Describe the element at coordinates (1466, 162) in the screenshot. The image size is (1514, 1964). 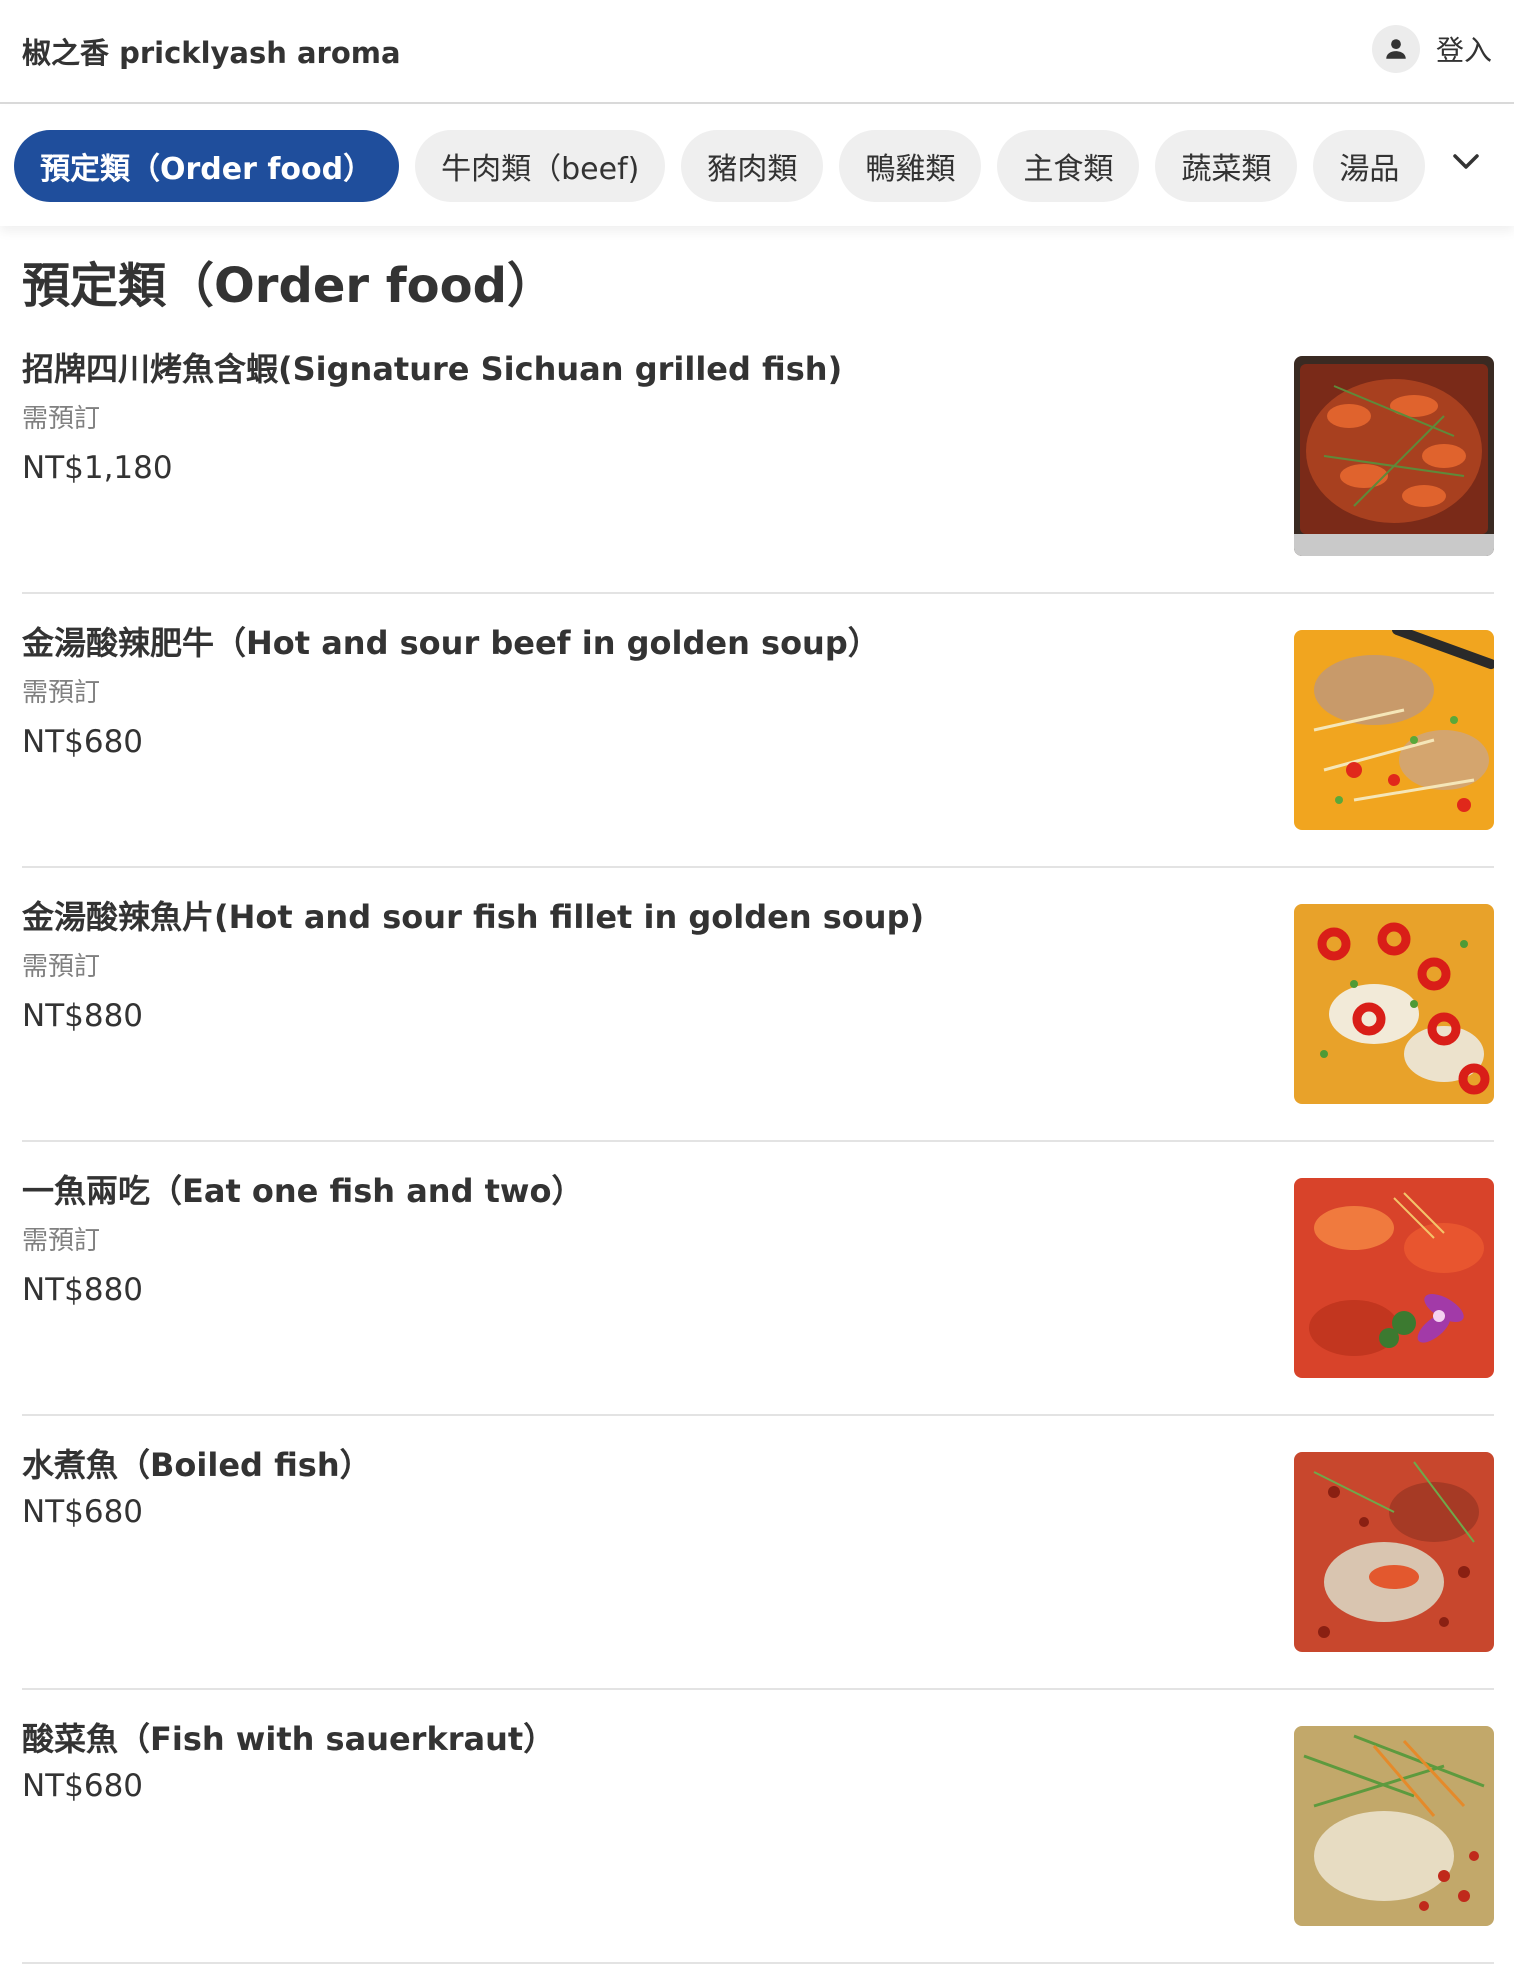
I see `chevron-down-icon` at that location.